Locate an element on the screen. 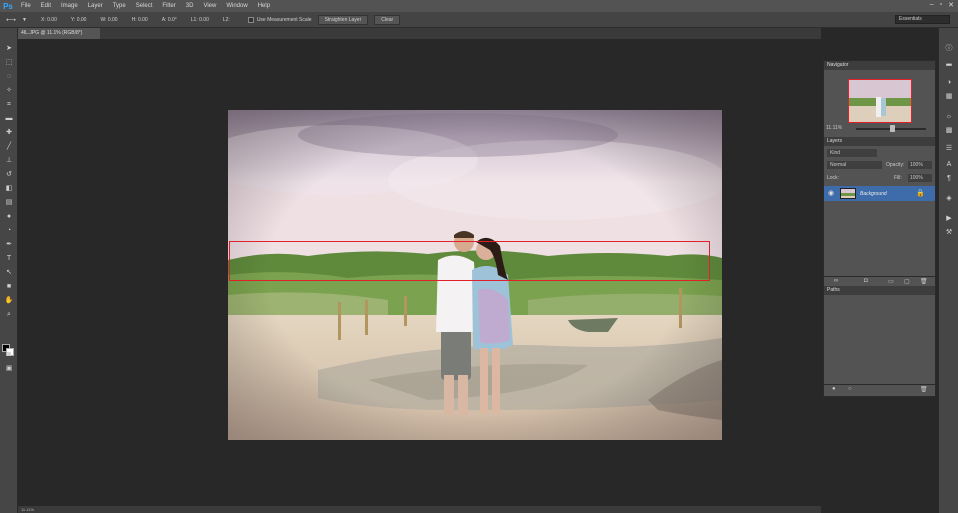 Image resolution: width=958 pixels, height=513 pixels. navigator-preview is located at coordinates (880, 101).